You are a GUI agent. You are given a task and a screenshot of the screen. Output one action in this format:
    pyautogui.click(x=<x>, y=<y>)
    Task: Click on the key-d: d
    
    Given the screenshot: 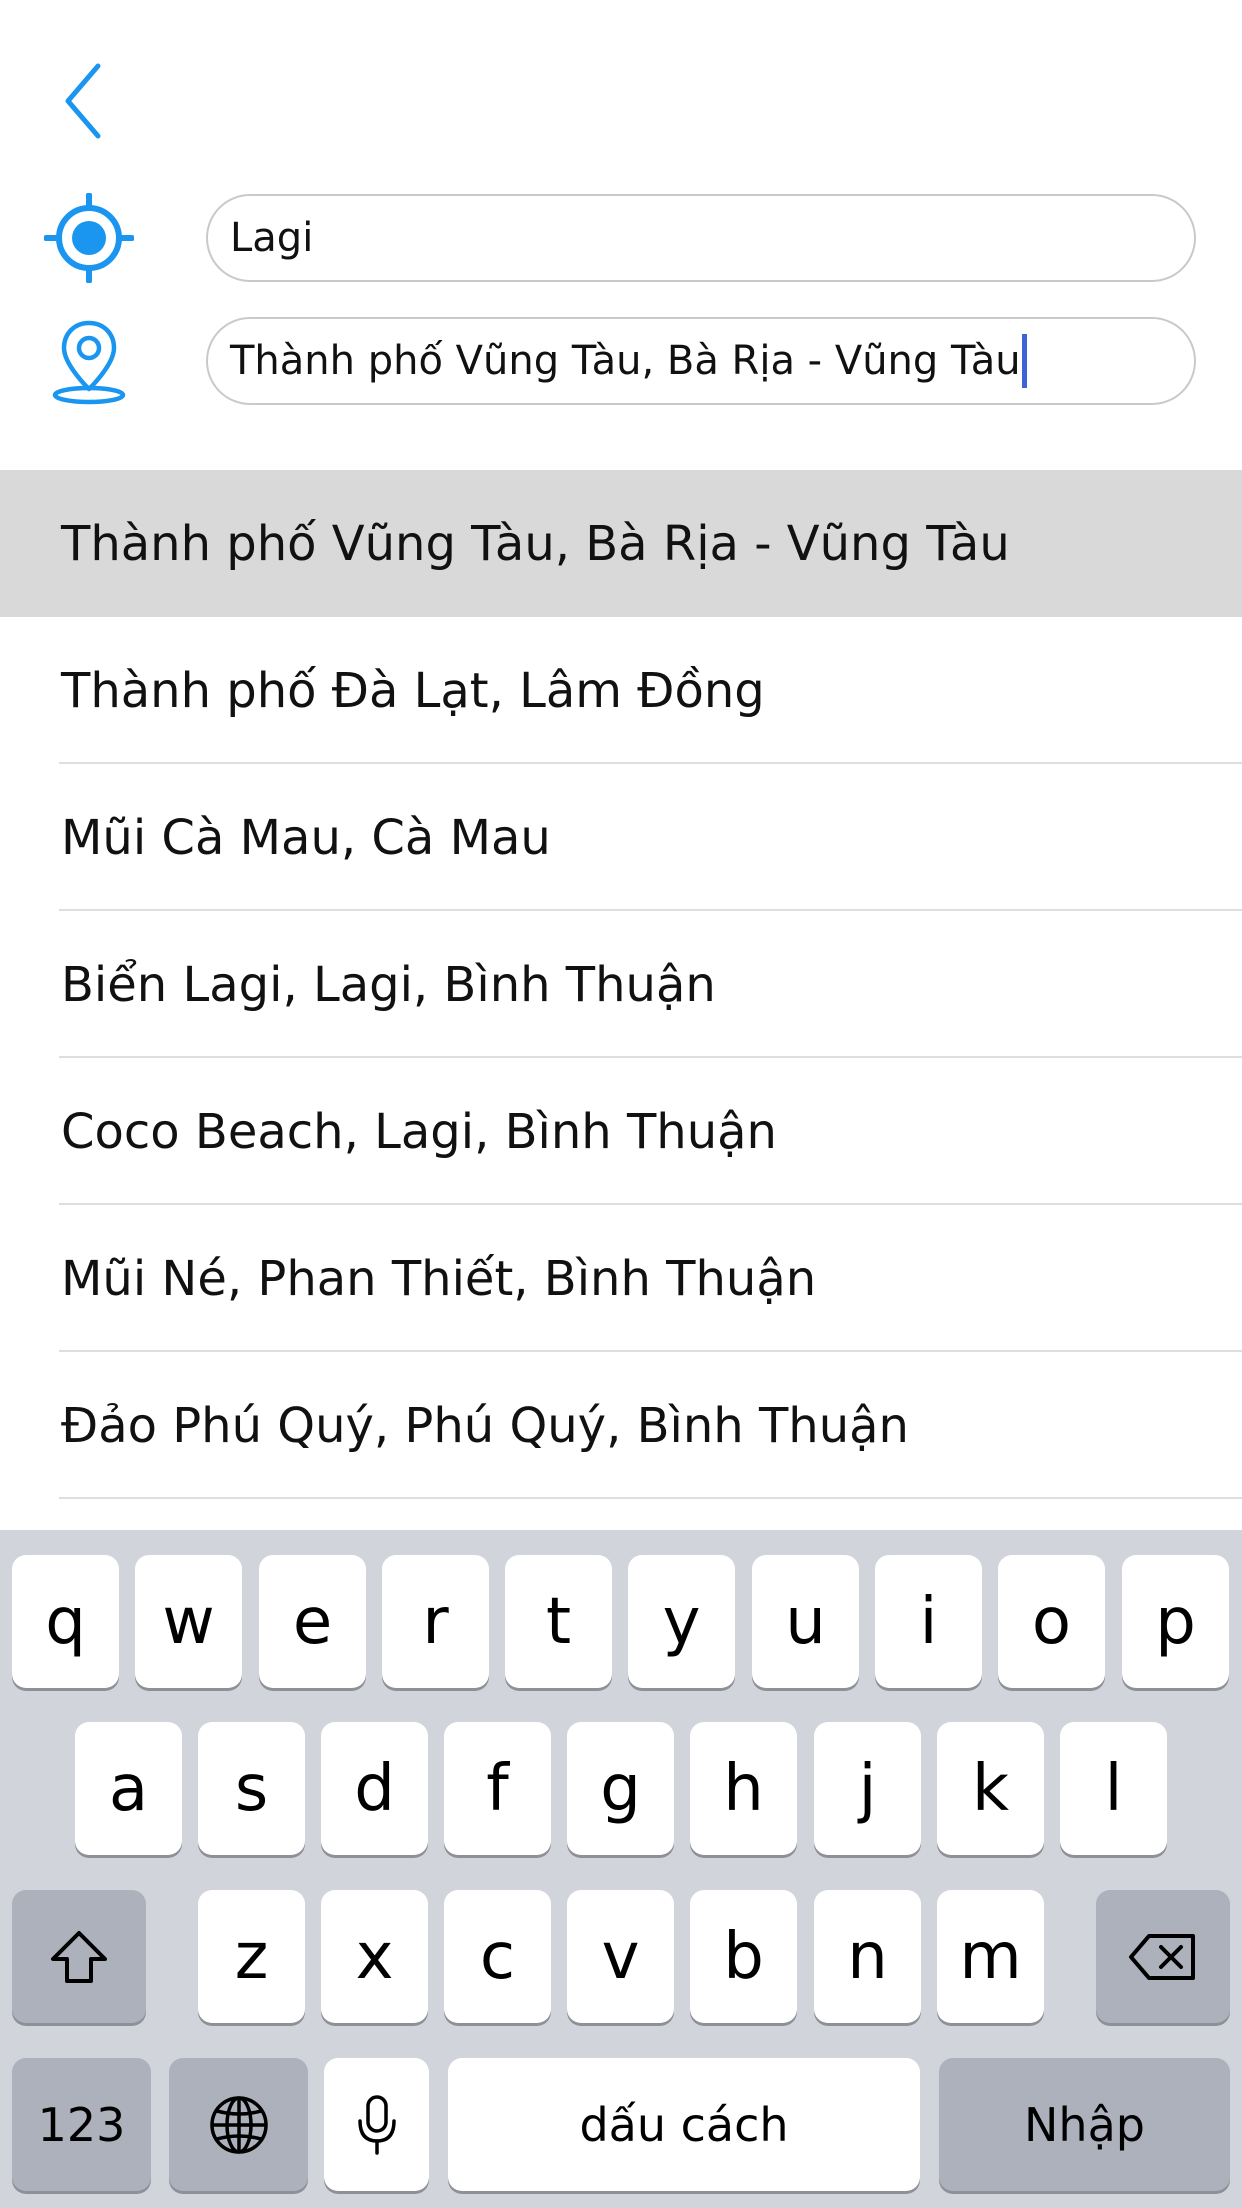 What is the action you would take?
    pyautogui.click(x=374, y=1788)
    